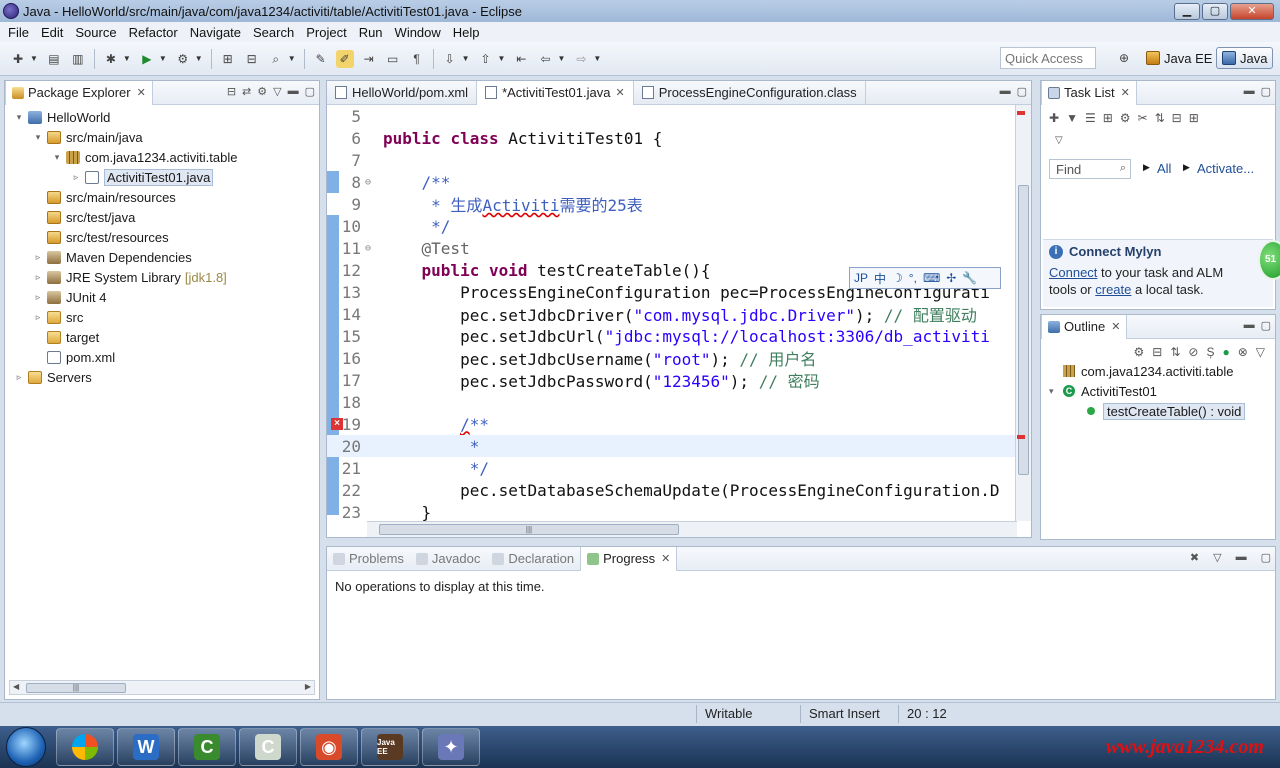 Image resolution: width=1280 pixels, height=768 pixels. Describe the element at coordinates (321, 59) in the screenshot. I see `toggle-mark-occurrences-icon: ✎` at that location.